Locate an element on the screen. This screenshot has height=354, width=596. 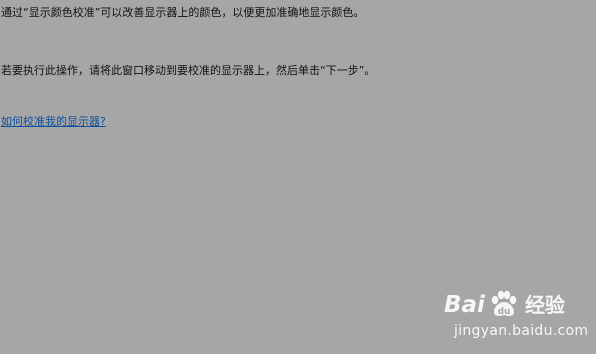
watermark-brand-left: Bai is located at coordinates (464, 305).